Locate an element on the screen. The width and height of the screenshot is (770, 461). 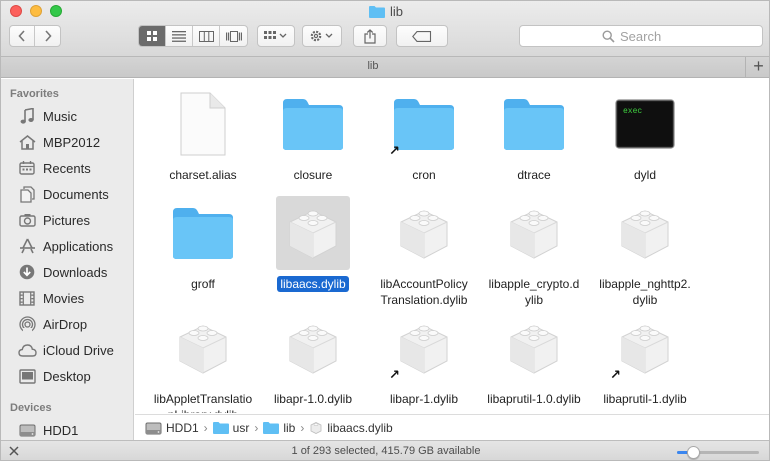
file-name-text: libapr-1.0.dylib is located at coordinates (313, 399).